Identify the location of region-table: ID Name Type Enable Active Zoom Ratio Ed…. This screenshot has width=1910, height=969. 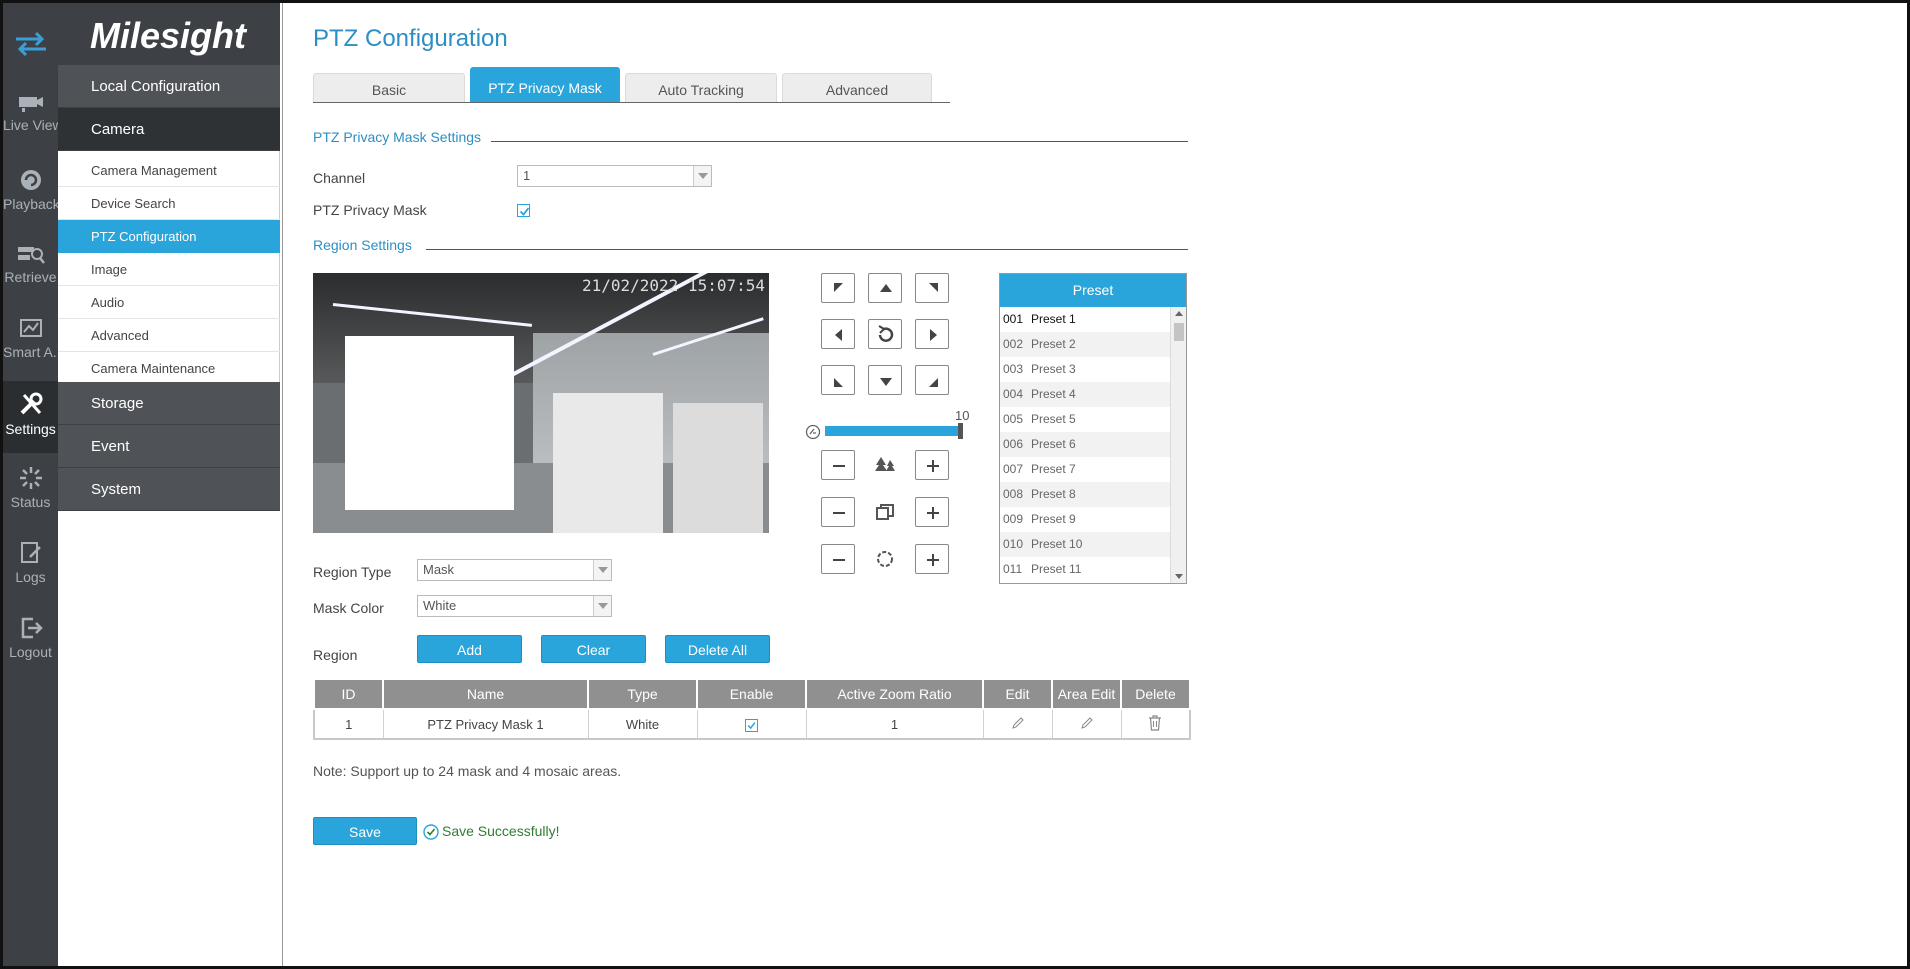
(752, 709).